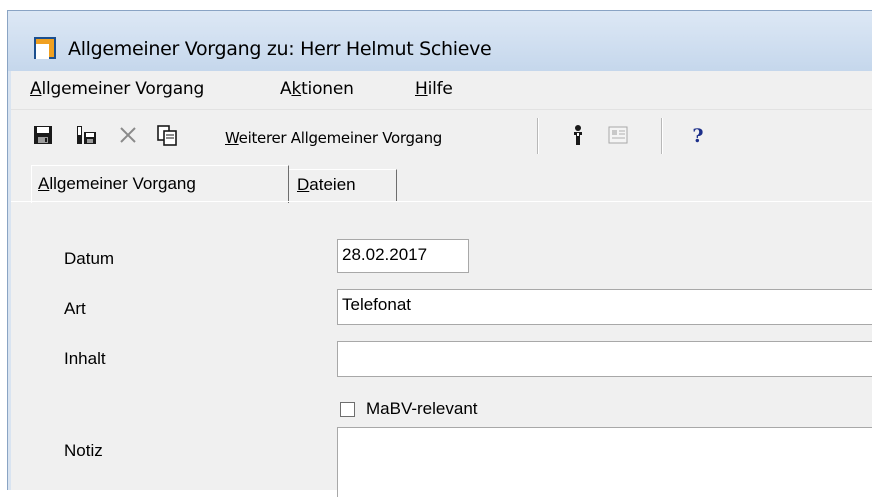  What do you see at coordinates (434, 89) in the screenshot?
I see `menu-hilfe: Hilfe` at bounding box center [434, 89].